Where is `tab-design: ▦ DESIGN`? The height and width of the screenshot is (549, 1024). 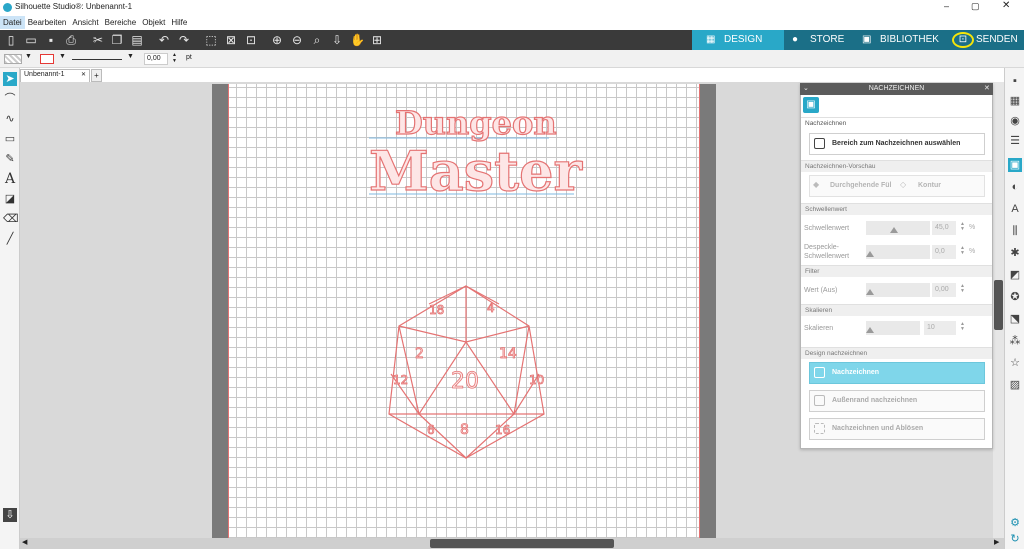
tab-design: ▦ DESIGN is located at coordinates (738, 40).